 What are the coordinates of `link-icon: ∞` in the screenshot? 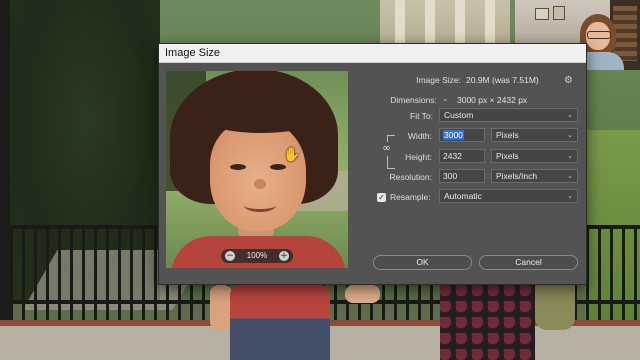 It's located at (386, 149).